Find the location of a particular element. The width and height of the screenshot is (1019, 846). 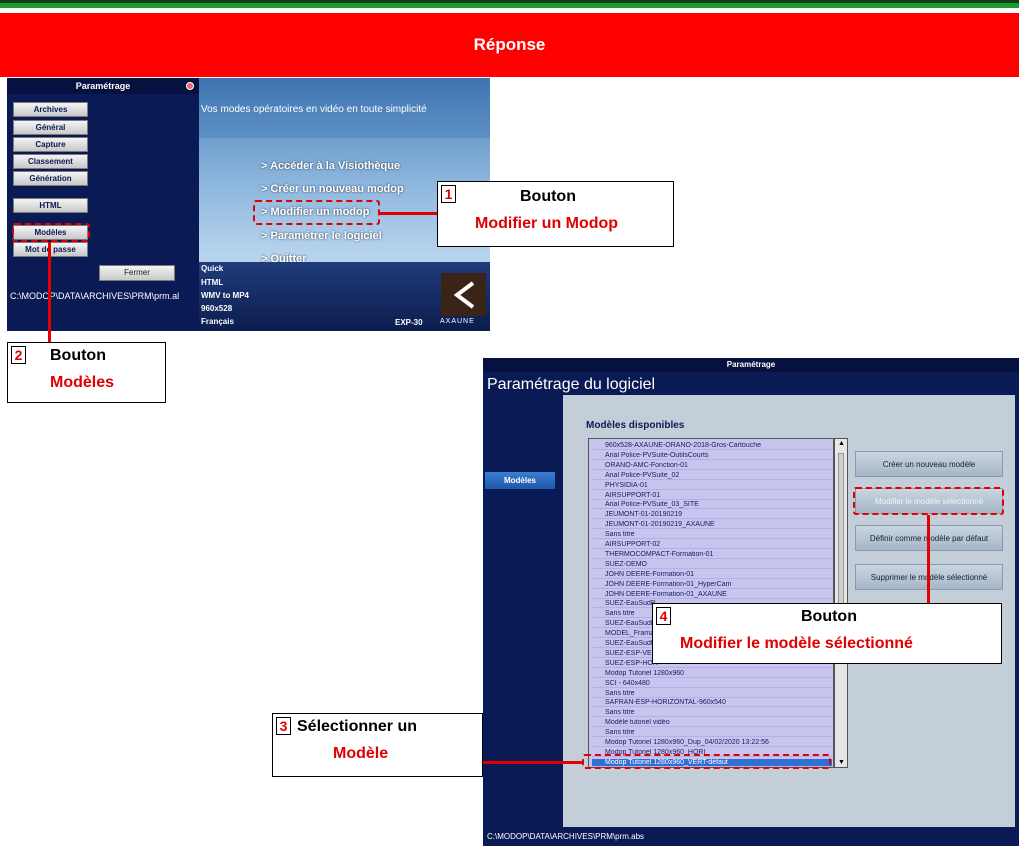

callout-3-line2: Modèle is located at coordinates (361, 753).